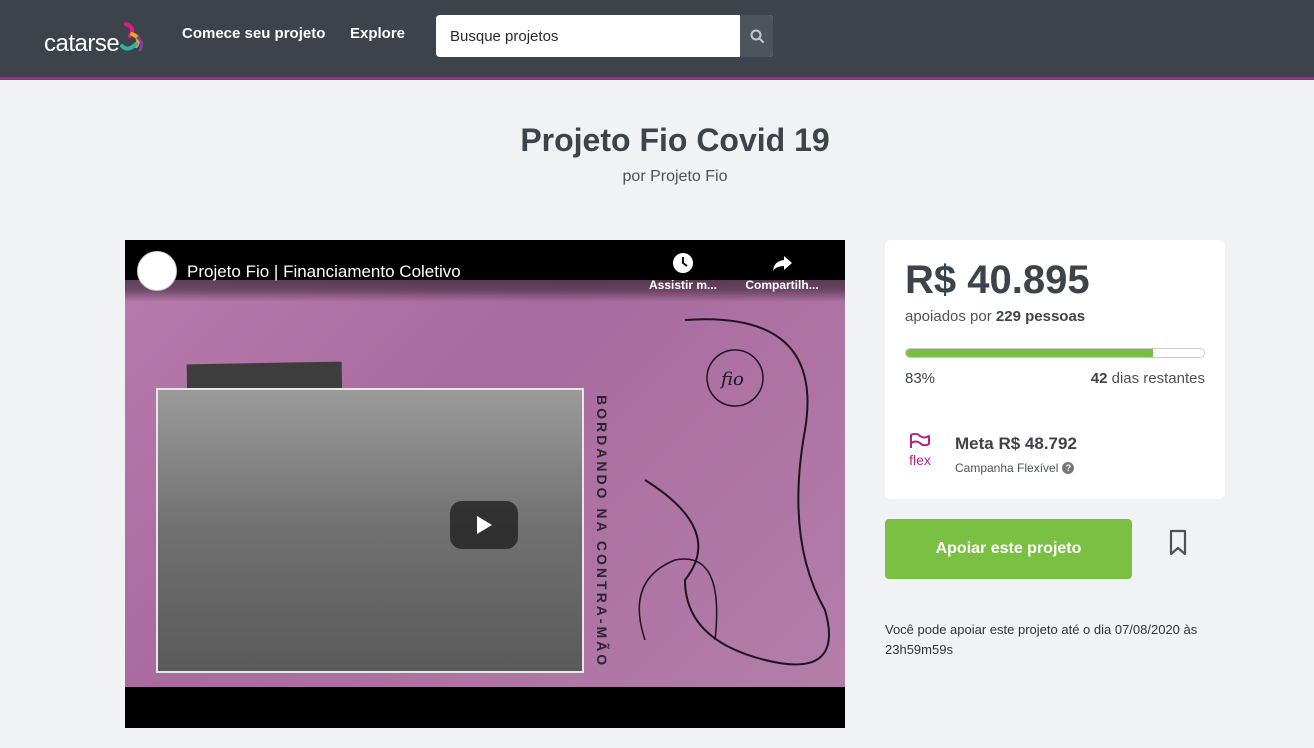 The height and width of the screenshot is (748, 1314). Describe the element at coordinates (920, 460) in the screenshot. I see `flex-badge-label: flex` at that location.